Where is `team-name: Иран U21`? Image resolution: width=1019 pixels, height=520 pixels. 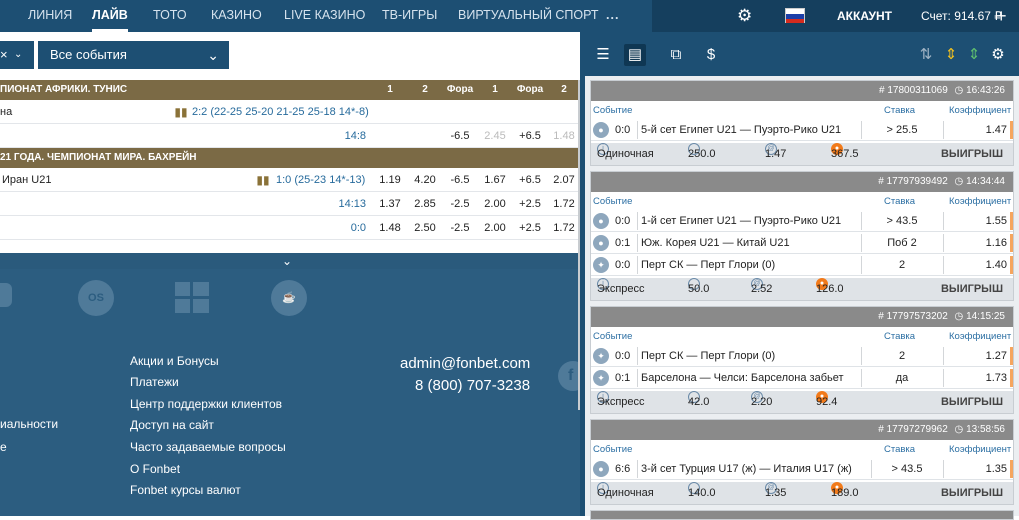 team-name: Иран U21 is located at coordinates (27, 180).